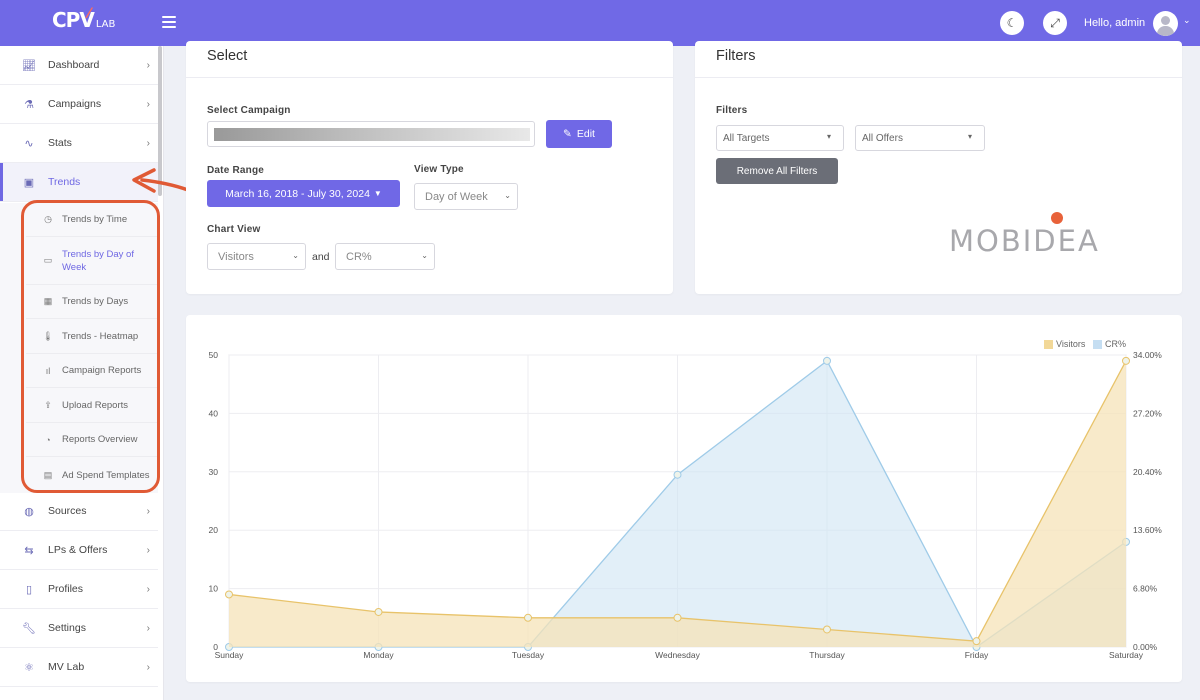 Image resolution: width=1200 pixels, height=700 pixels. Describe the element at coordinates (439, 169) in the screenshot. I see `view-type-label: View Type` at that location.